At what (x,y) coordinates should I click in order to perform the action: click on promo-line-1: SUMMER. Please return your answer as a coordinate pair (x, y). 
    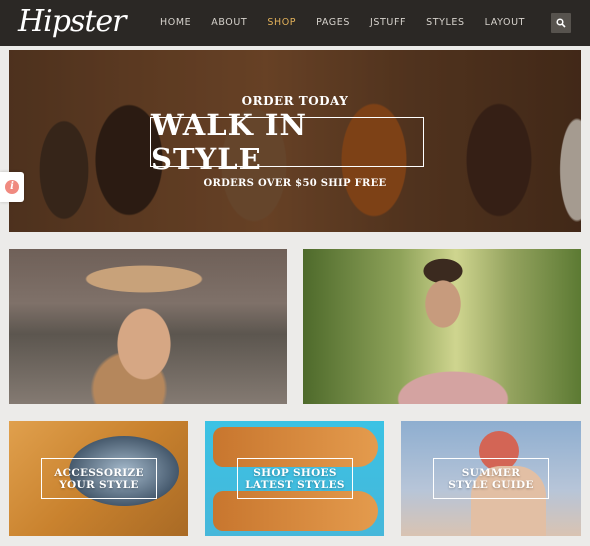
    Looking at the image, I should click on (491, 472).